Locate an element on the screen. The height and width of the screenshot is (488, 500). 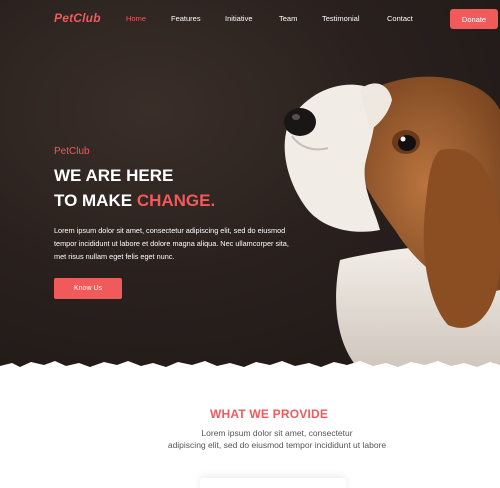
services-subtitle-line: Lorem ipsum dolor sit amet, consectetur is located at coordinates (277, 433).